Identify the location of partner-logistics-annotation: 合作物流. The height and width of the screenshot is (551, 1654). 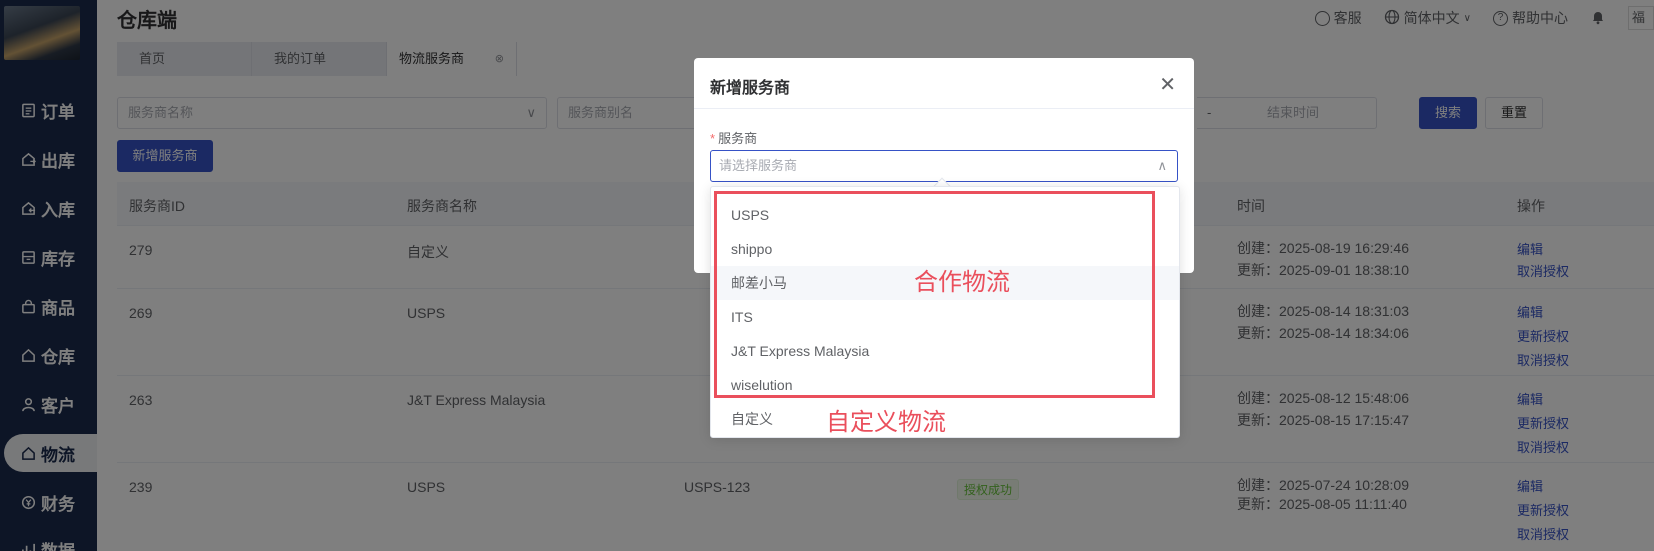
(962, 282).